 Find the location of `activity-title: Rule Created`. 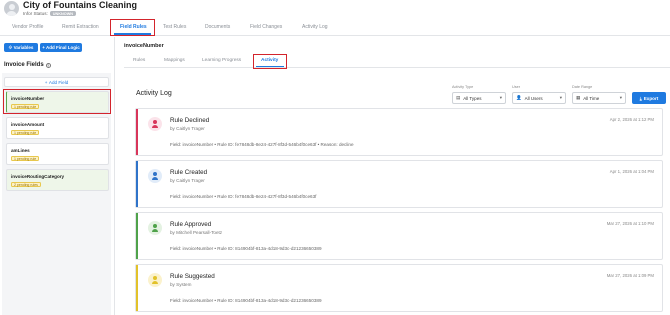

activity-title: Rule Created is located at coordinates (189, 172).